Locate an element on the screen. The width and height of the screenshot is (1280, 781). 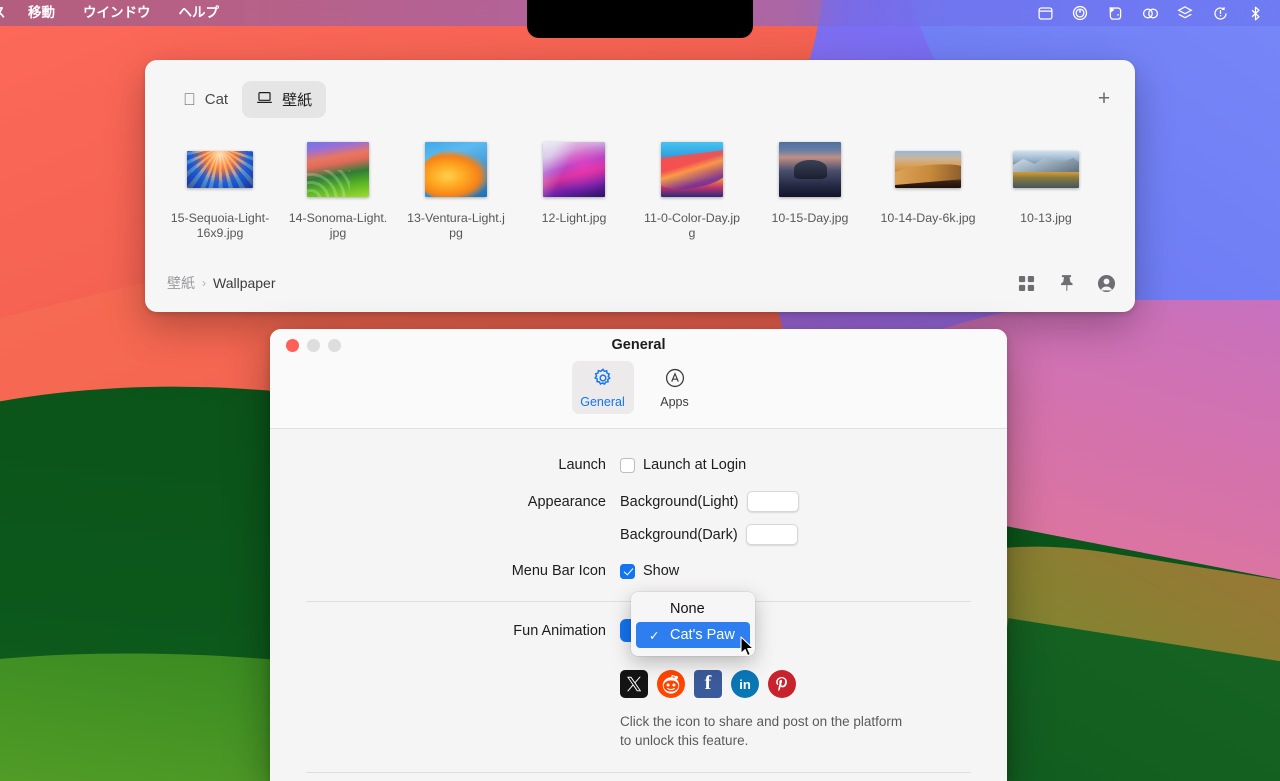
tab-wallpaper-label: 壁紙 is located at coordinates (290, 100).